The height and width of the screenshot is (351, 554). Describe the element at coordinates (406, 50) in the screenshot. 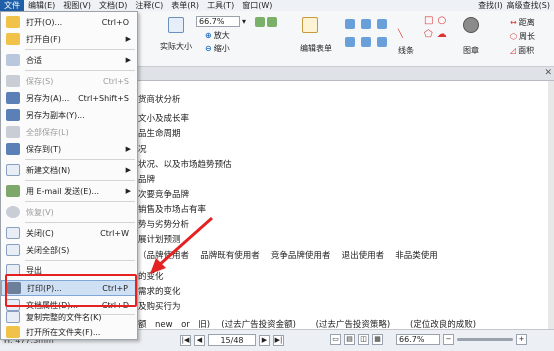

I see `lines-label: 线条` at that location.